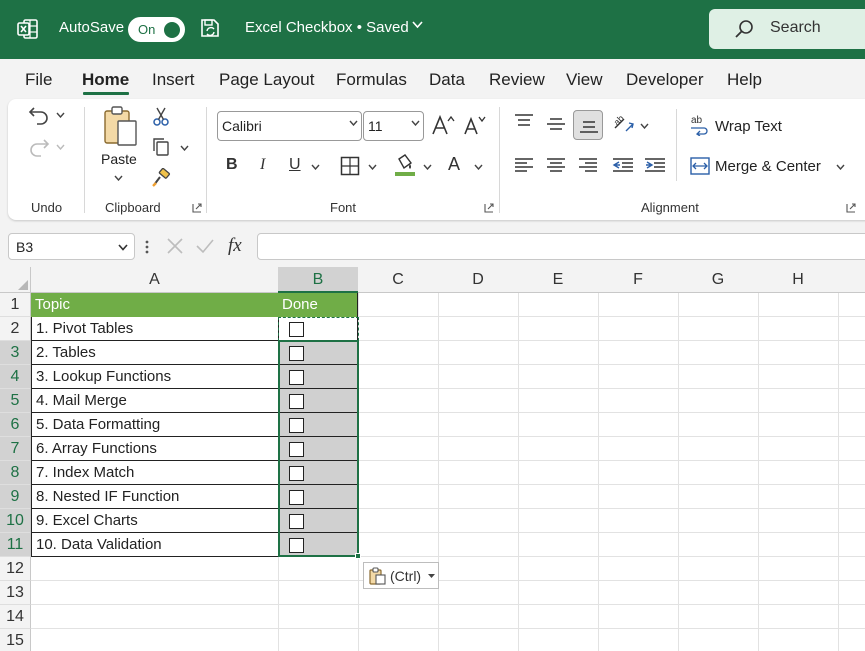  Describe the element at coordinates (71, 246) in the screenshot. I see `name-box: B3` at that location.